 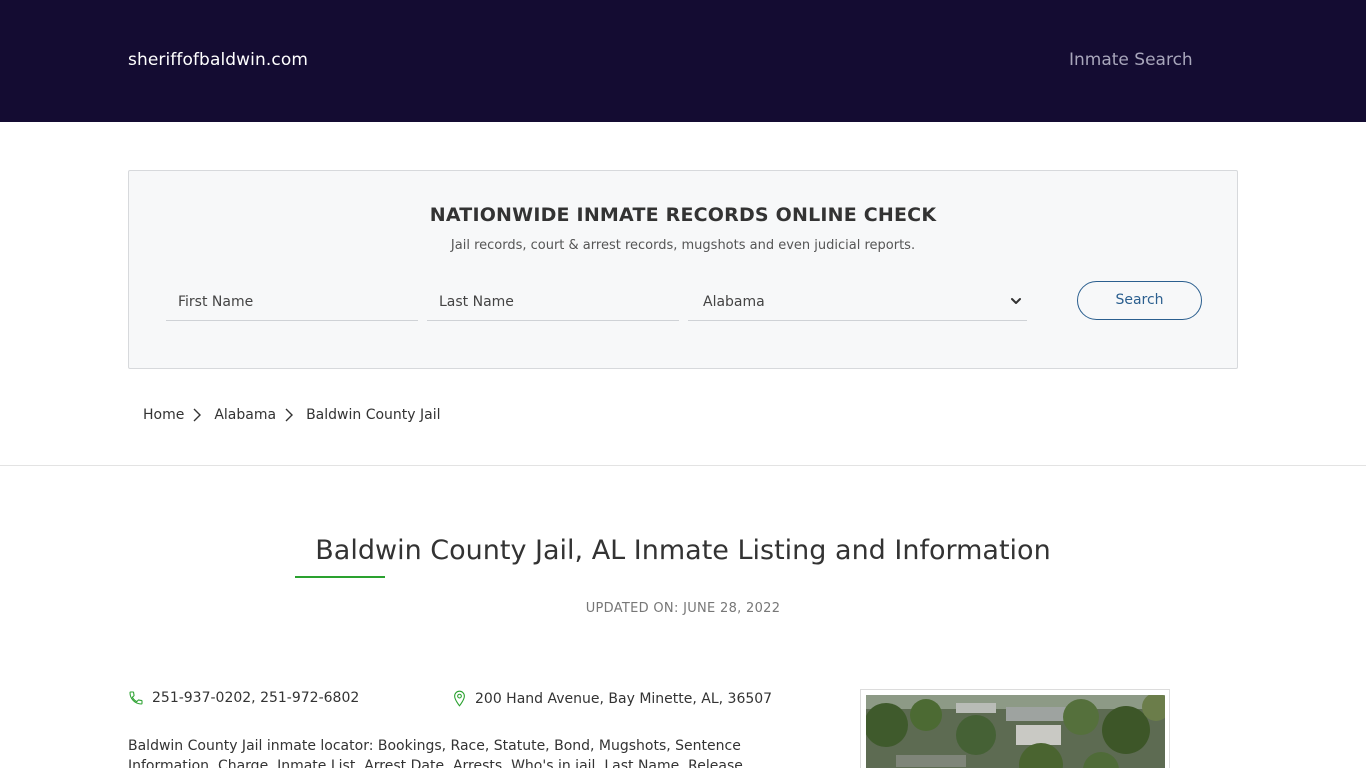 I want to click on breadcrumb-alabama: Alabama, so click(x=245, y=415).